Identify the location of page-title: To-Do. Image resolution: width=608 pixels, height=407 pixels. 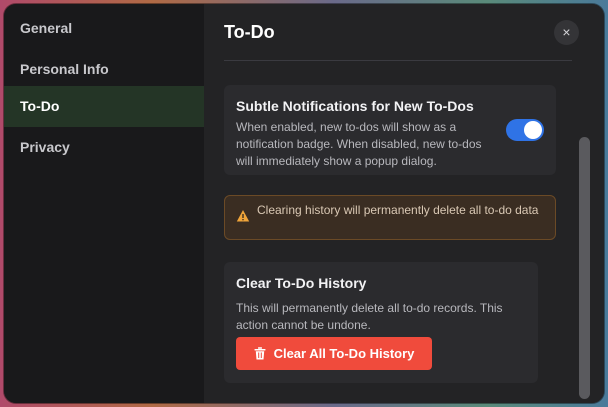
(249, 32).